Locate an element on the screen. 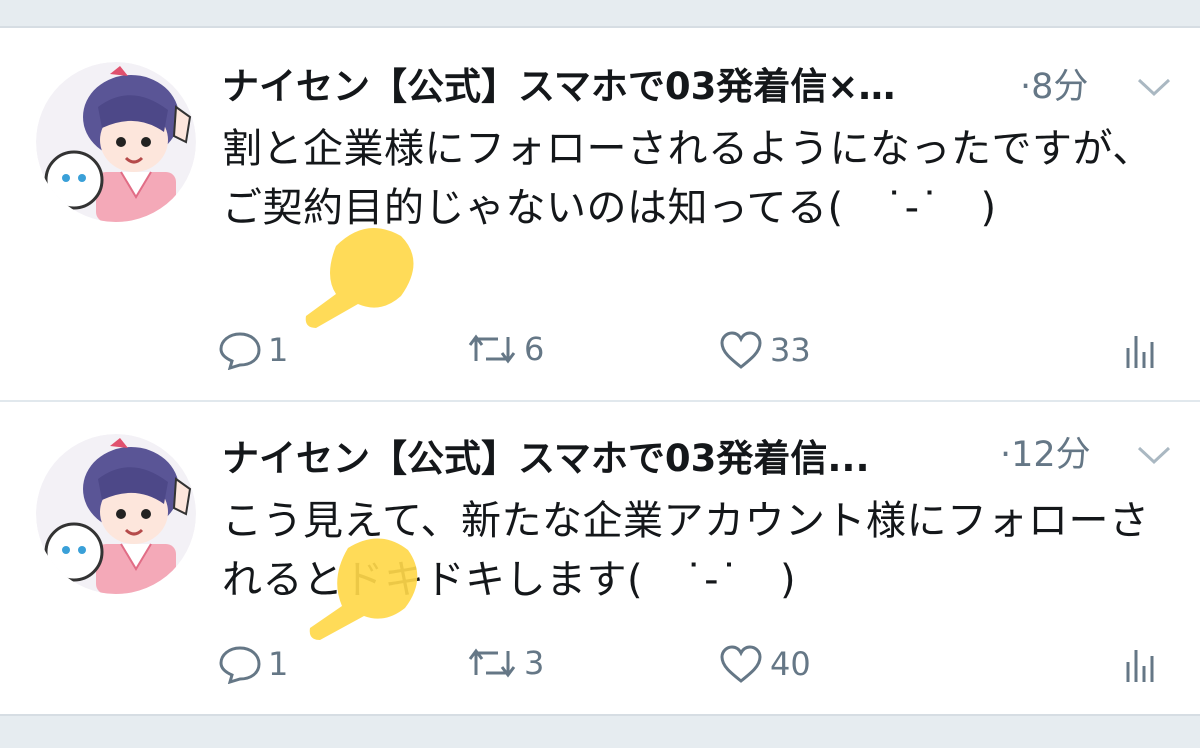 The height and width of the screenshot is (748, 1200). retweet-count: 6 is located at coordinates (534, 349).